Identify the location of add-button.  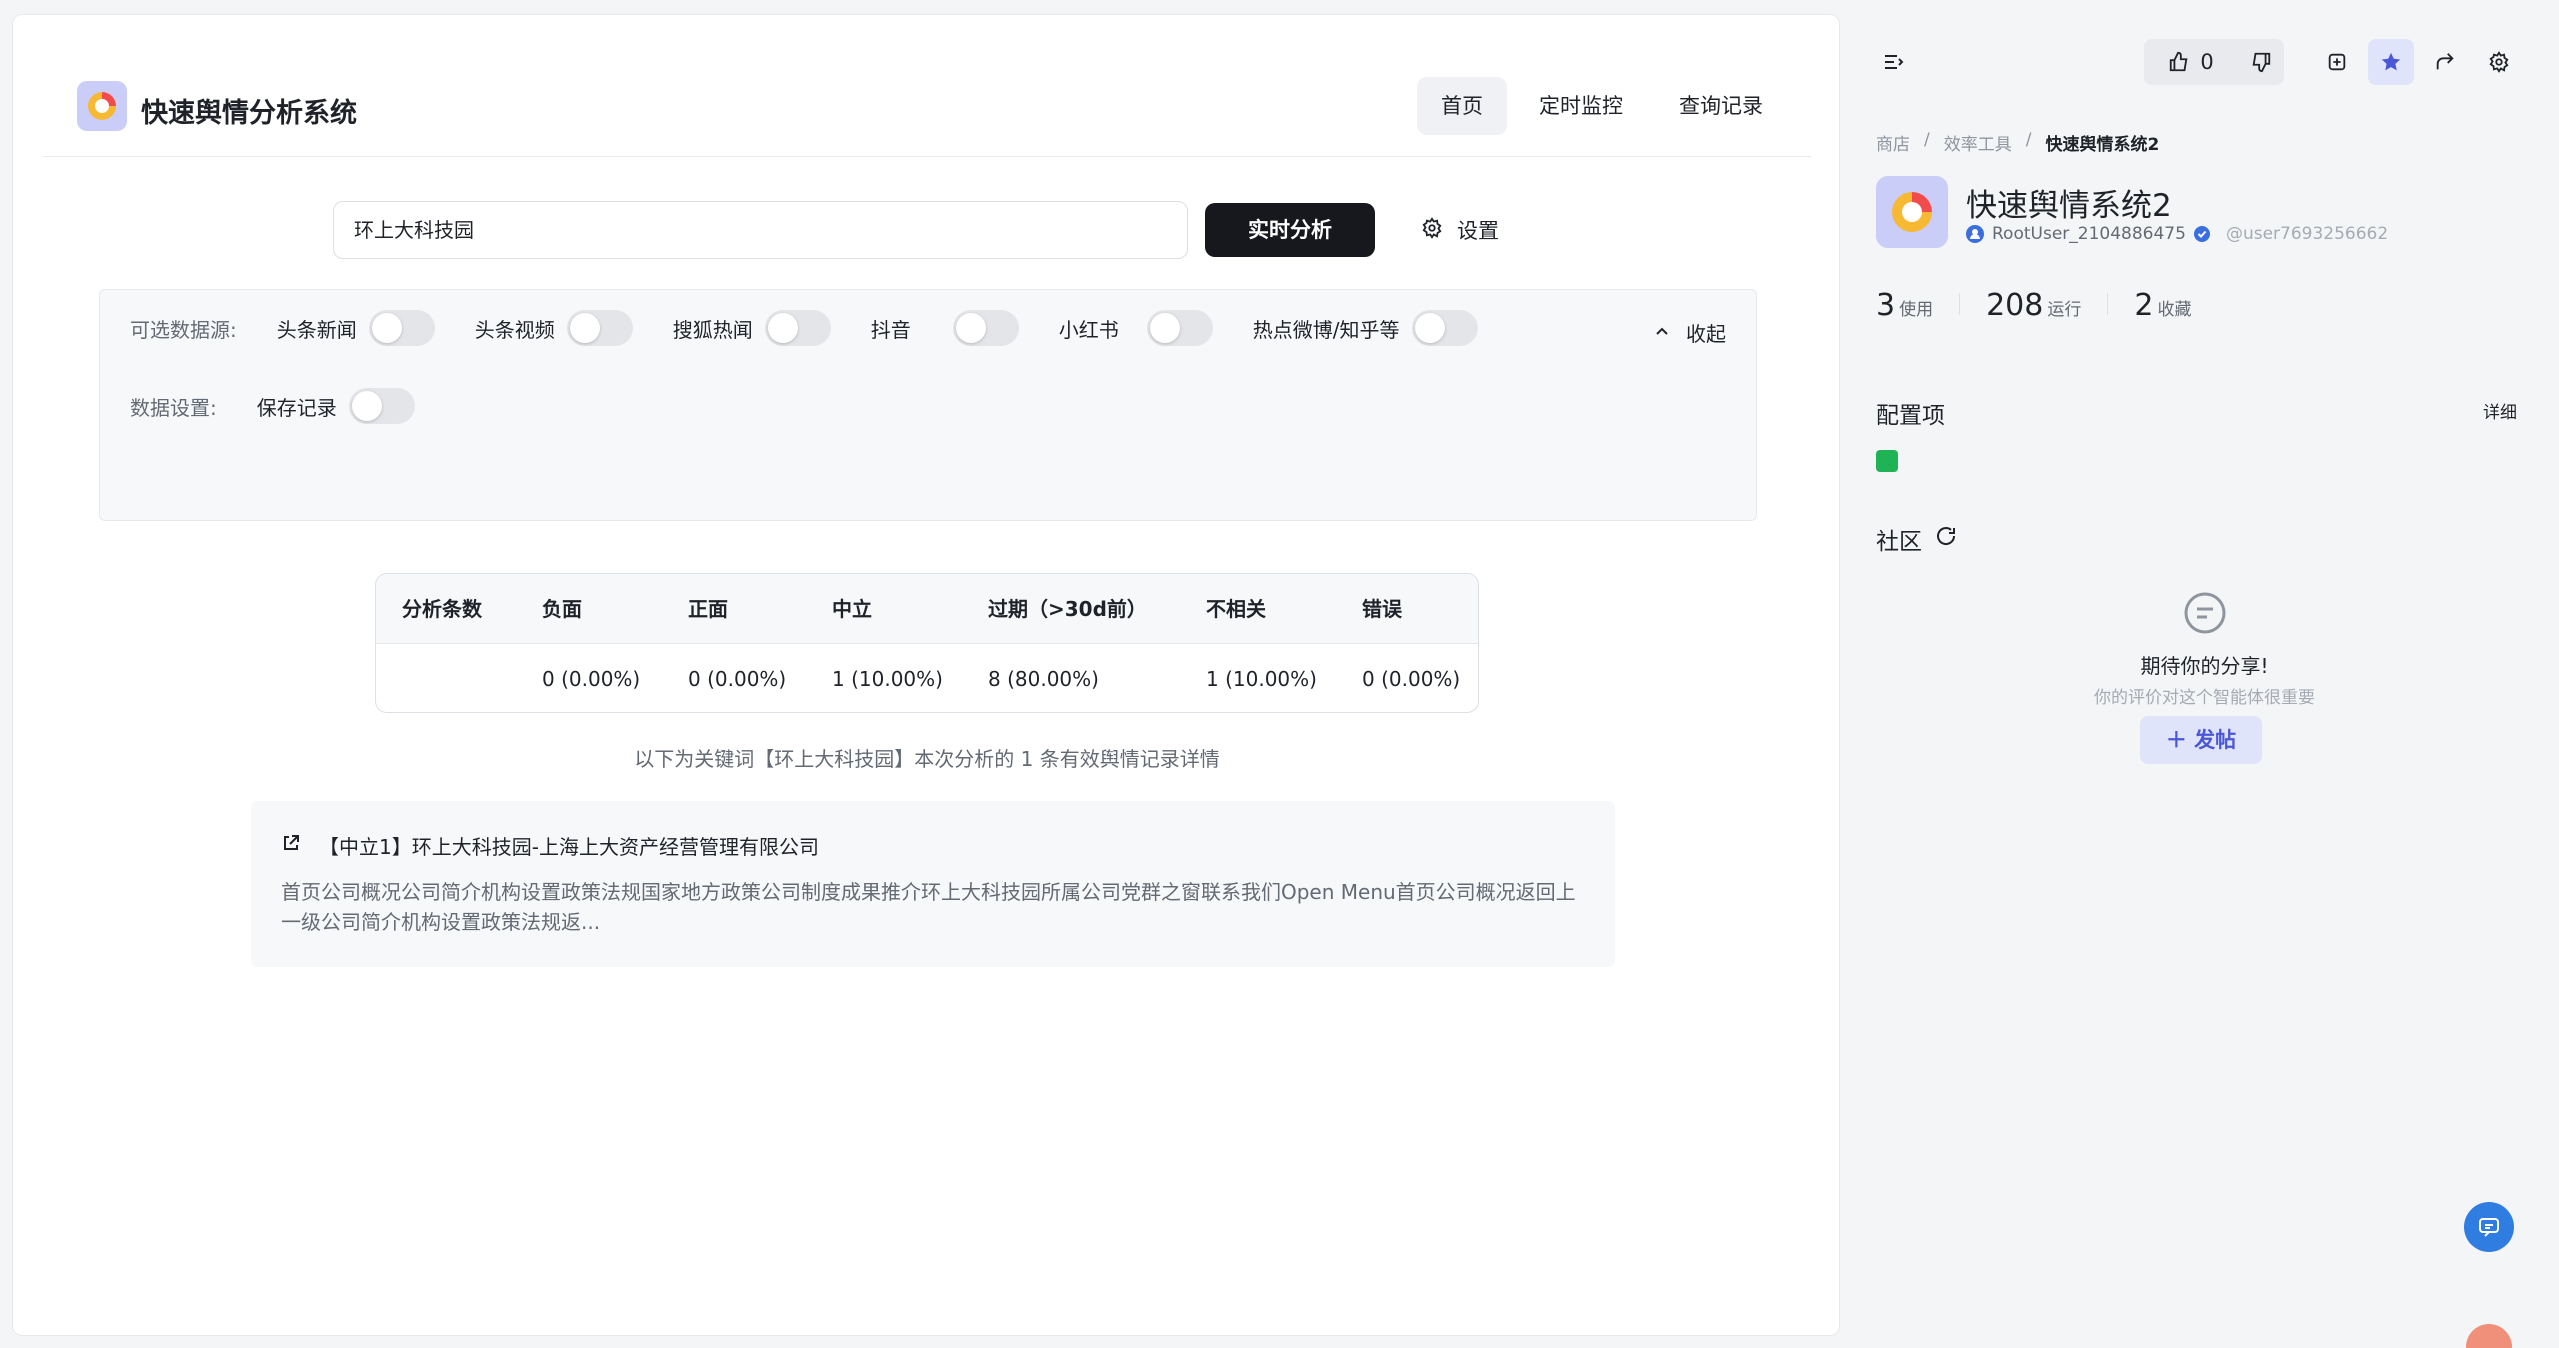
(2337, 62).